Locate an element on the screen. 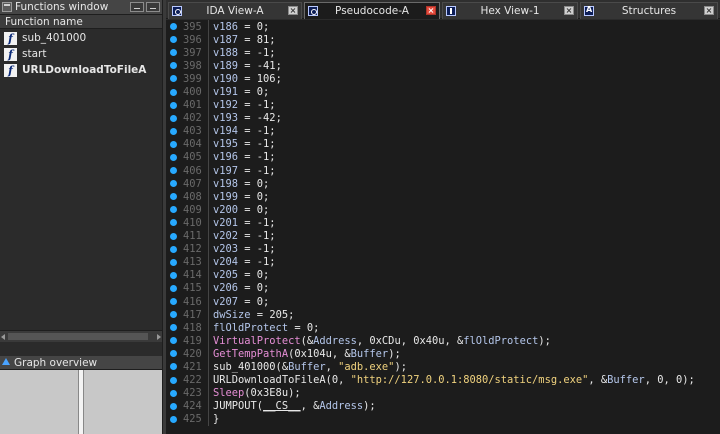  code-token: __CS__ is located at coordinates (282, 406).